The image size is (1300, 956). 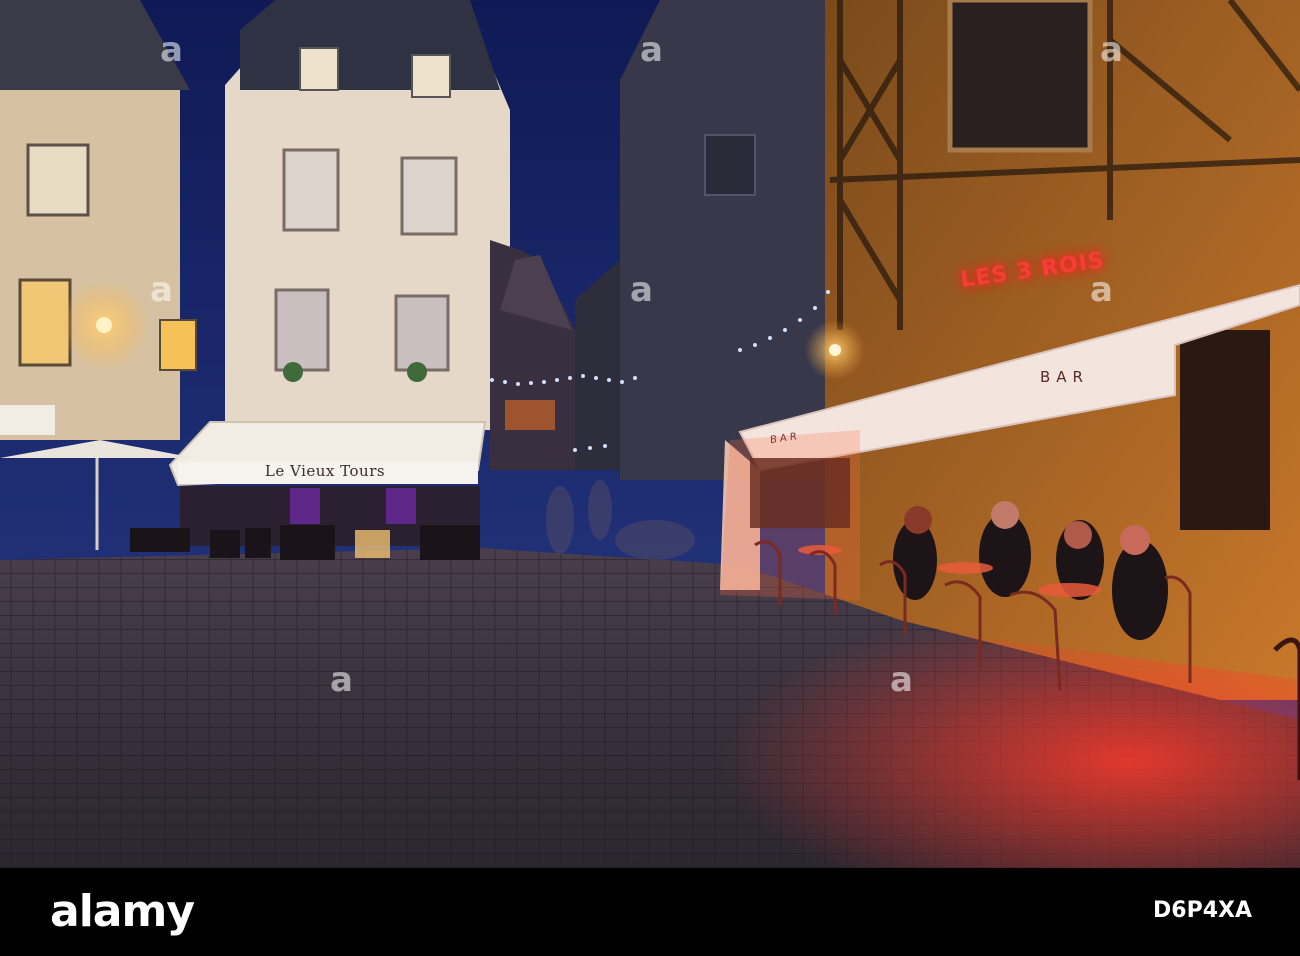 I want to click on alamy-logo: alamy, so click(x=122, y=911).